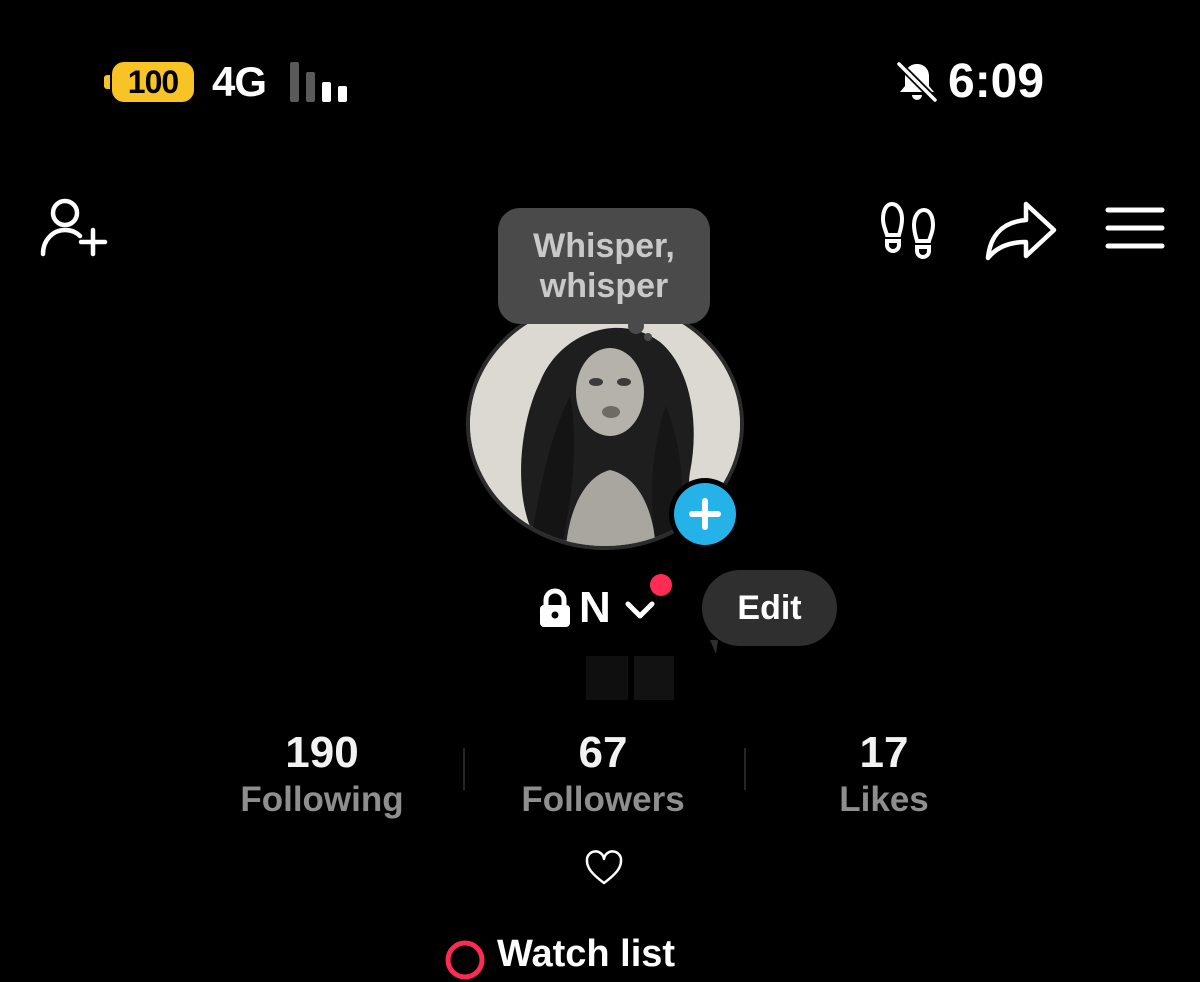 The height and width of the screenshot is (982, 1200). Describe the element at coordinates (239, 81) in the screenshot. I see `network-type: 4G` at that location.